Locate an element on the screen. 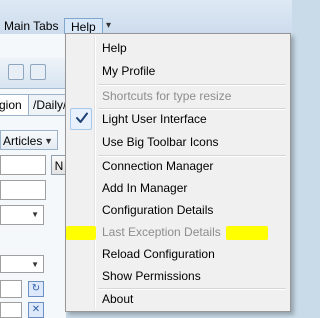 The image size is (320, 318). menu-item-label: Reload Configuration is located at coordinates (158, 254).